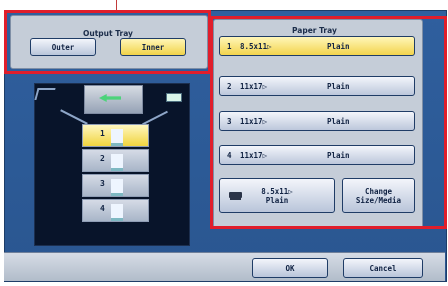 The width and height of the screenshot is (448, 286). Describe the element at coordinates (102, 208) in the screenshot. I see `machine-tray-label: 4` at that location.